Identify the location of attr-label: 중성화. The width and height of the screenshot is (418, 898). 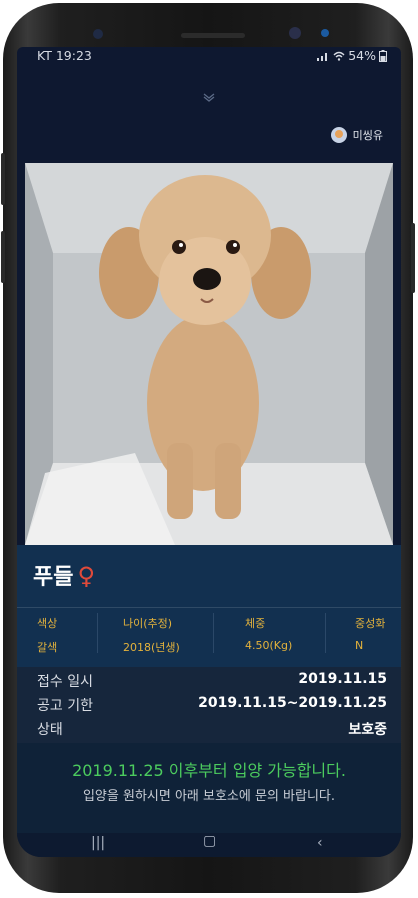
(370, 623).